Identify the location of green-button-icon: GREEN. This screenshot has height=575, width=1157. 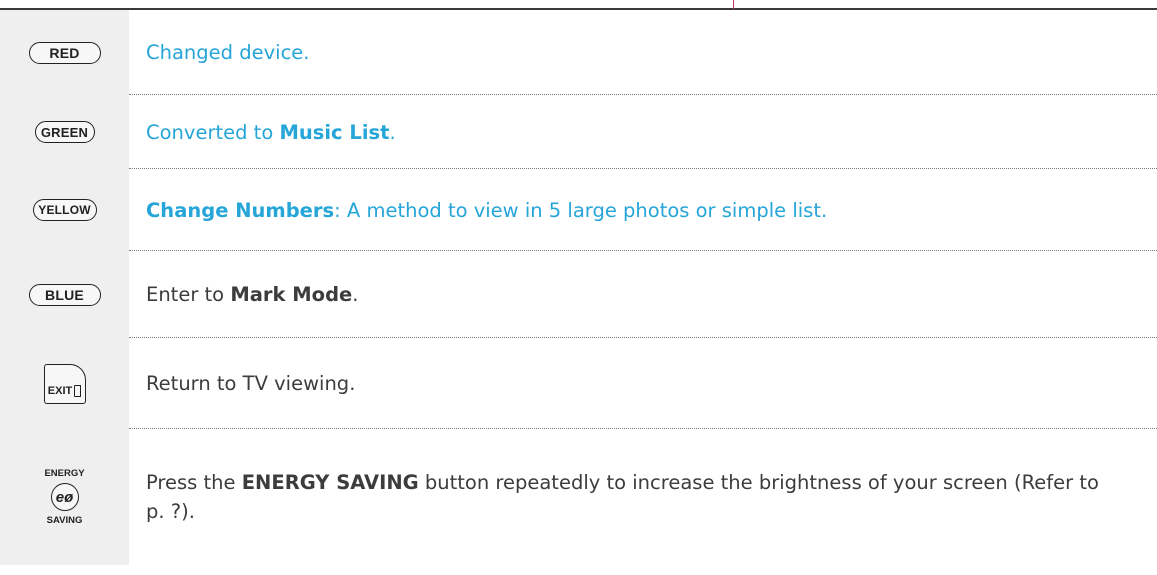
(64, 132).